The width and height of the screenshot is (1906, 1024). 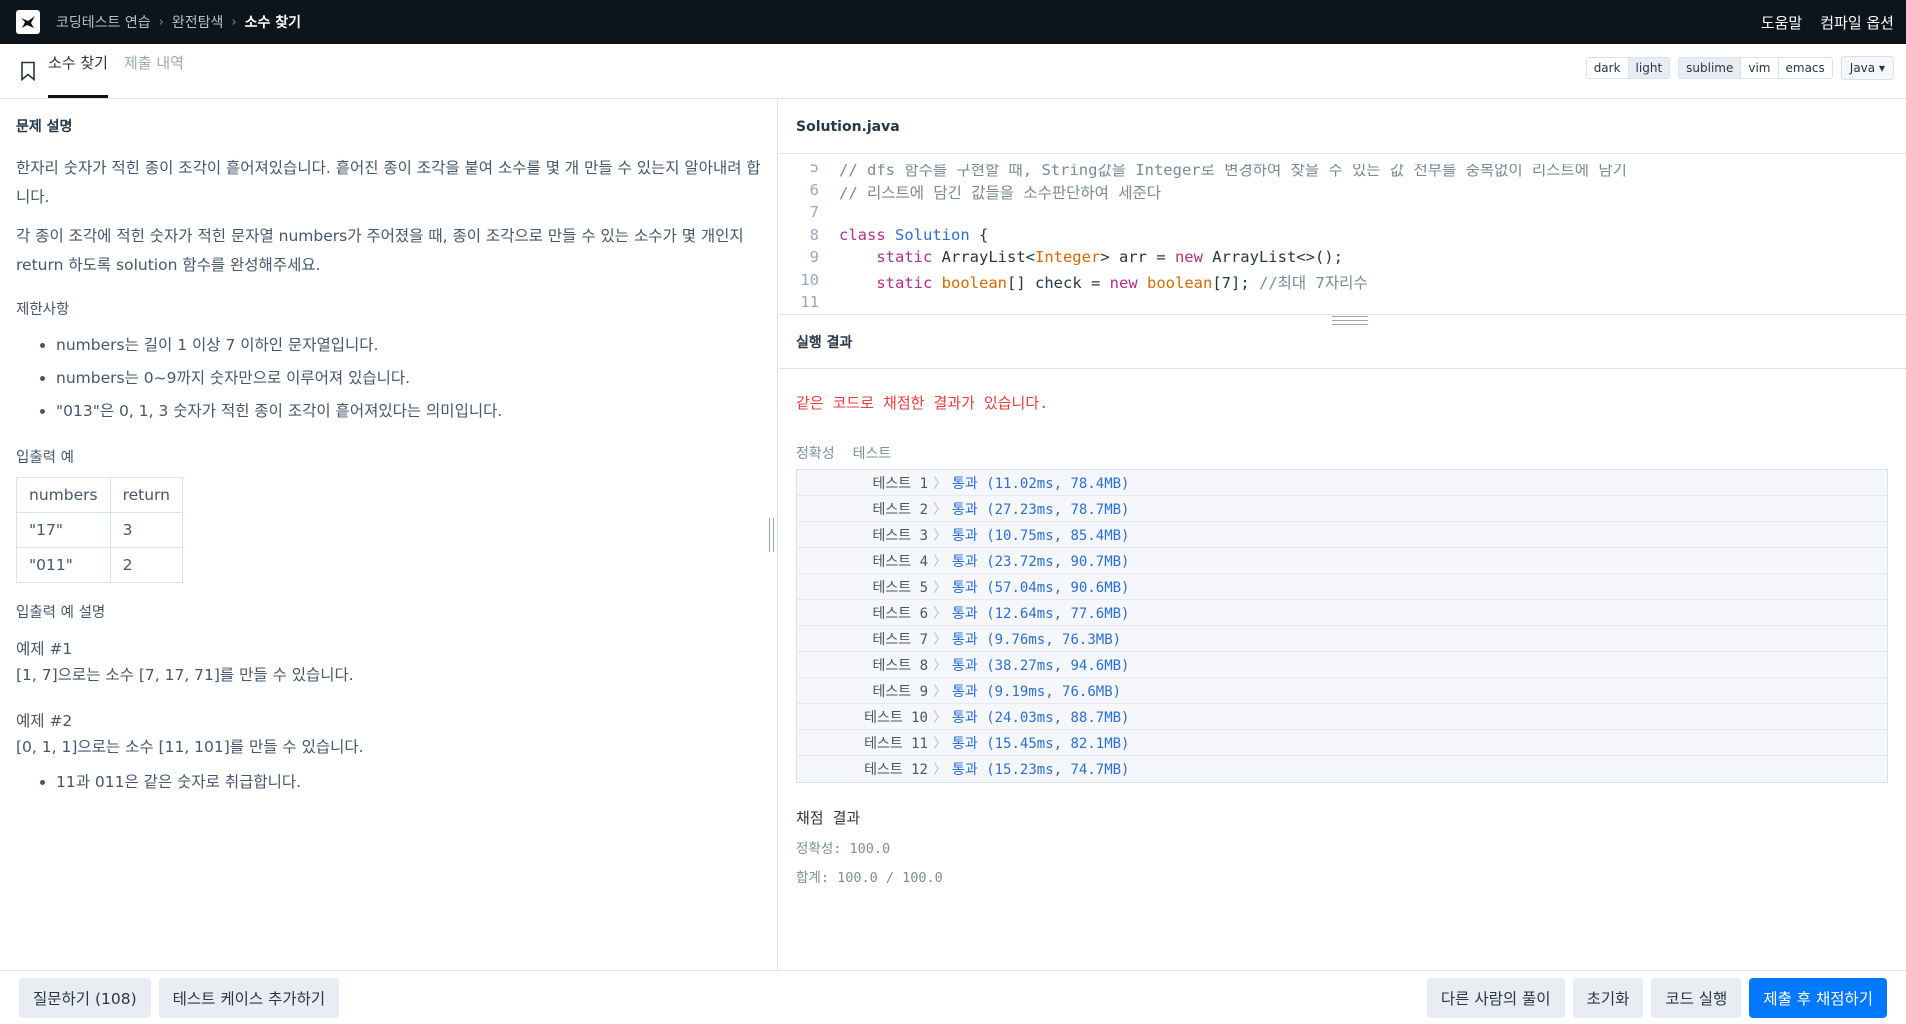 I want to click on test-row: 테스트 9 〉 통과 (9.19ms, 76.6MB), so click(x=1342, y=691).